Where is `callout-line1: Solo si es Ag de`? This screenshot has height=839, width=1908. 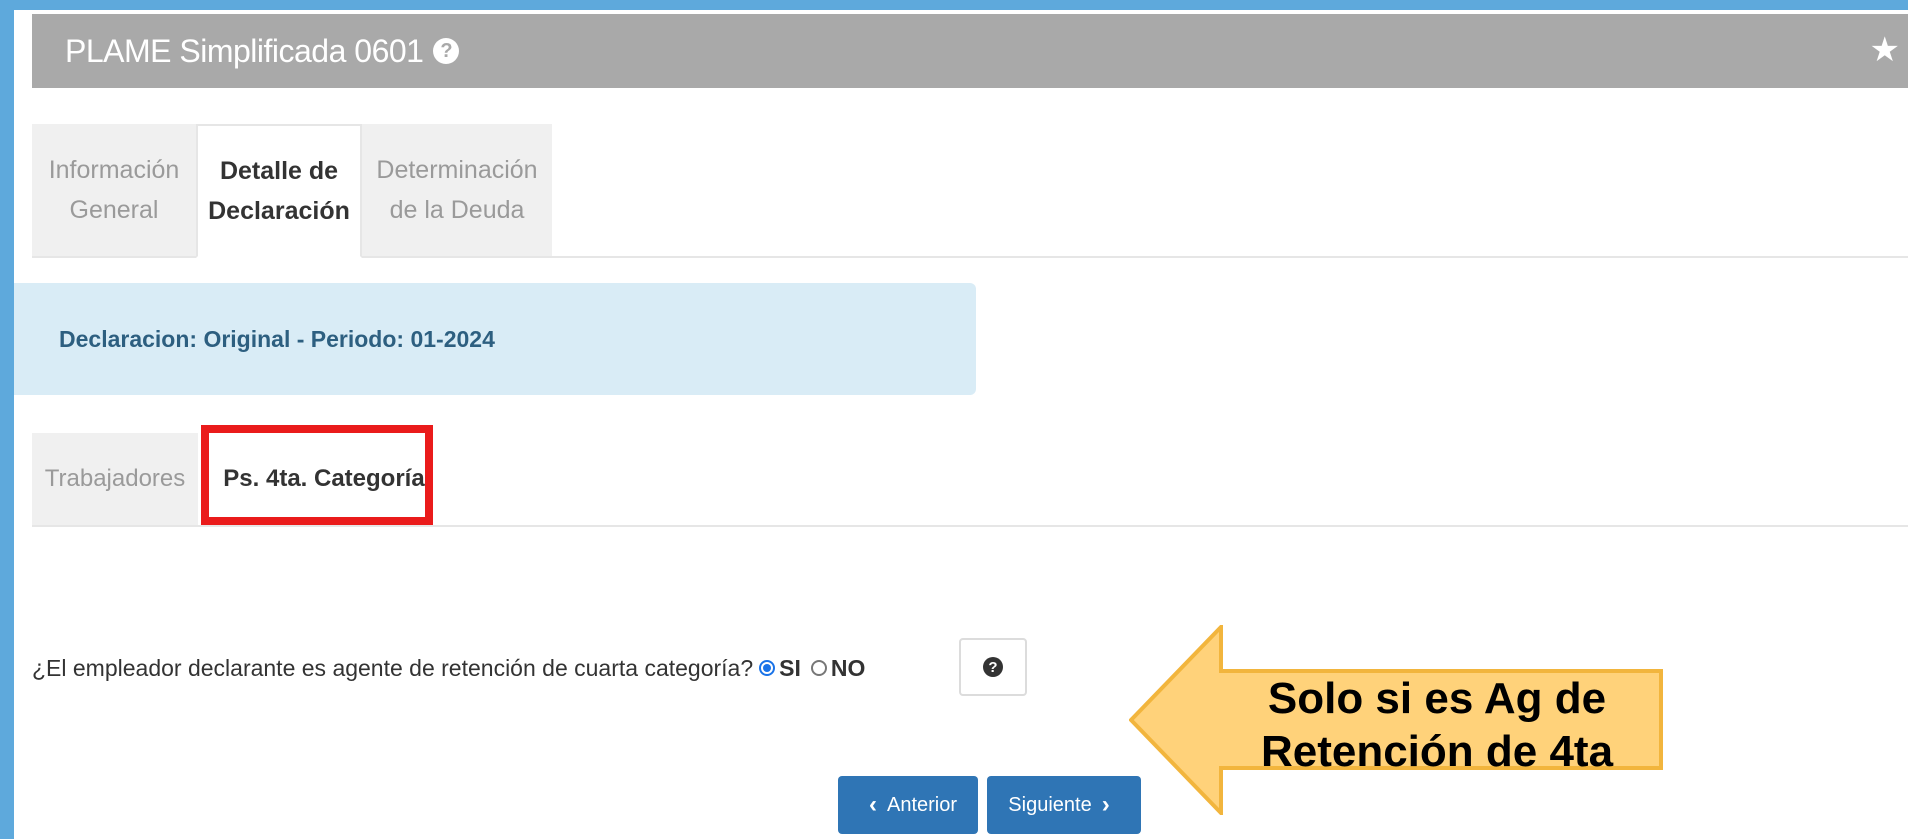
callout-line1: Solo si es Ag de is located at coordinates (1437, 698).